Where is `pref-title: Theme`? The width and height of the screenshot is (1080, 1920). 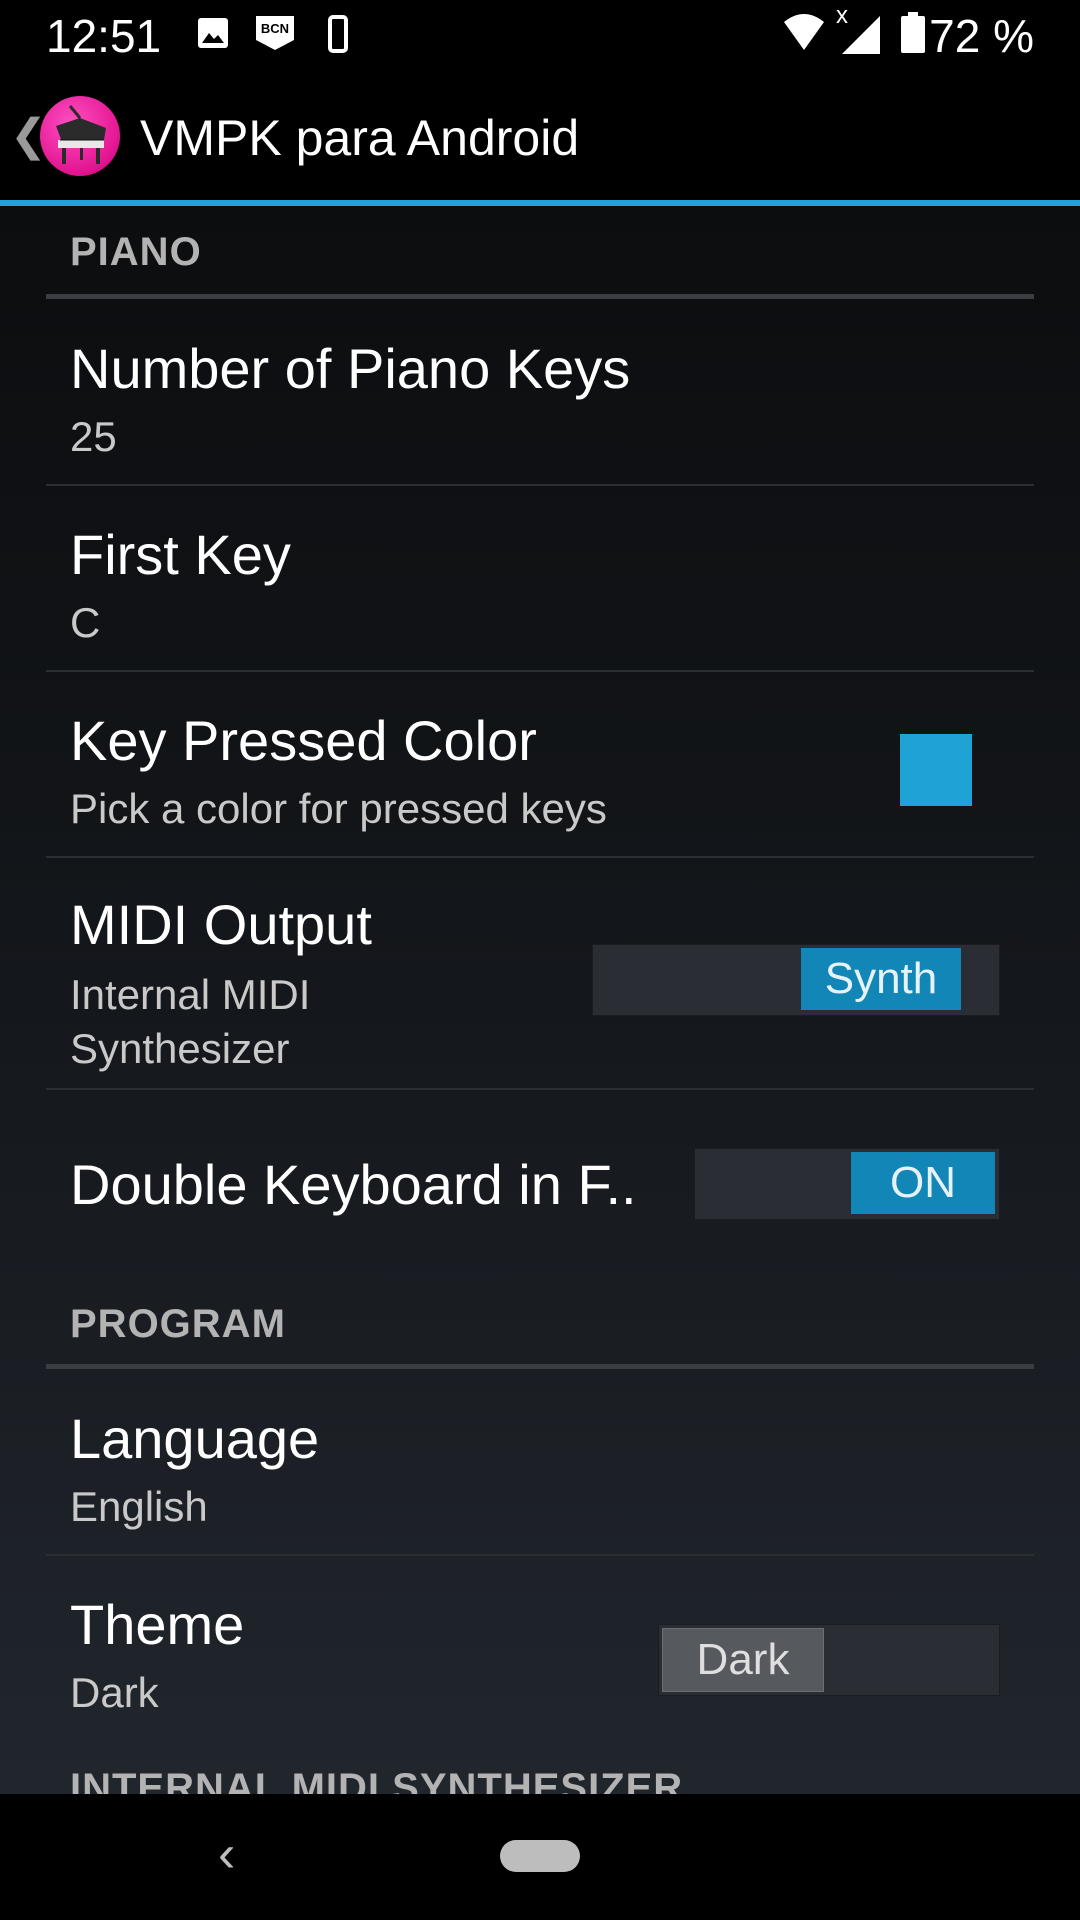 pref-title: Theme is located at coordinates (157, 1624).